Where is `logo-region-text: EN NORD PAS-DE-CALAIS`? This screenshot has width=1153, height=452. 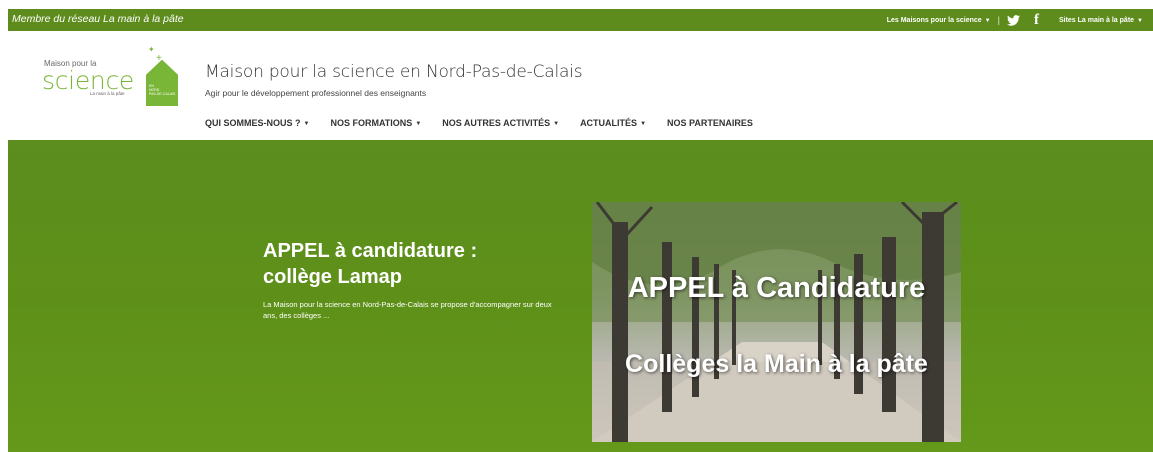
logo-region-text: EN NORD PAS-DE-CALAIS is located at coordinates (162, 90).